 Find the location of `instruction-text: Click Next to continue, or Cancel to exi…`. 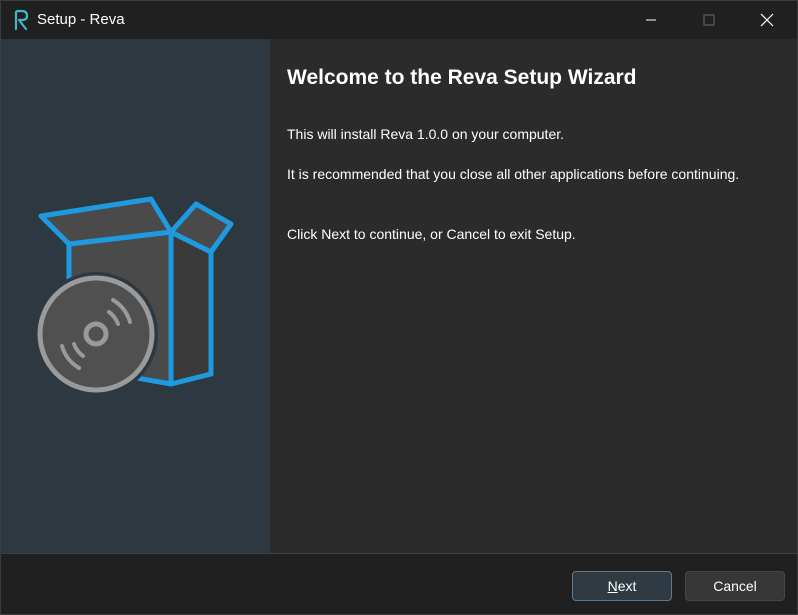

instruction-text: Click Next to continue, or Cancel to exi… is located at coordinates (431, 234).